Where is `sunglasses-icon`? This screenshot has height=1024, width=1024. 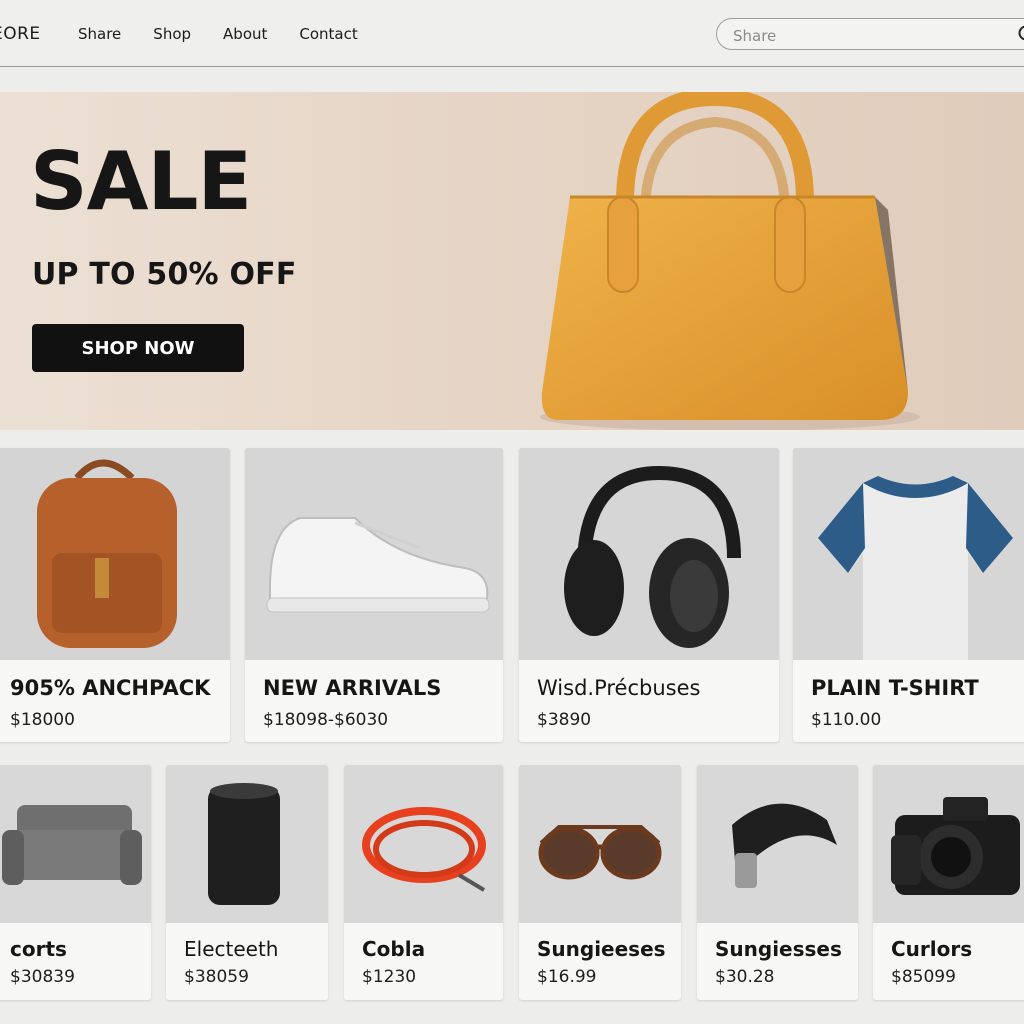 sunglasses-icon is located at coordinates (600, 844).